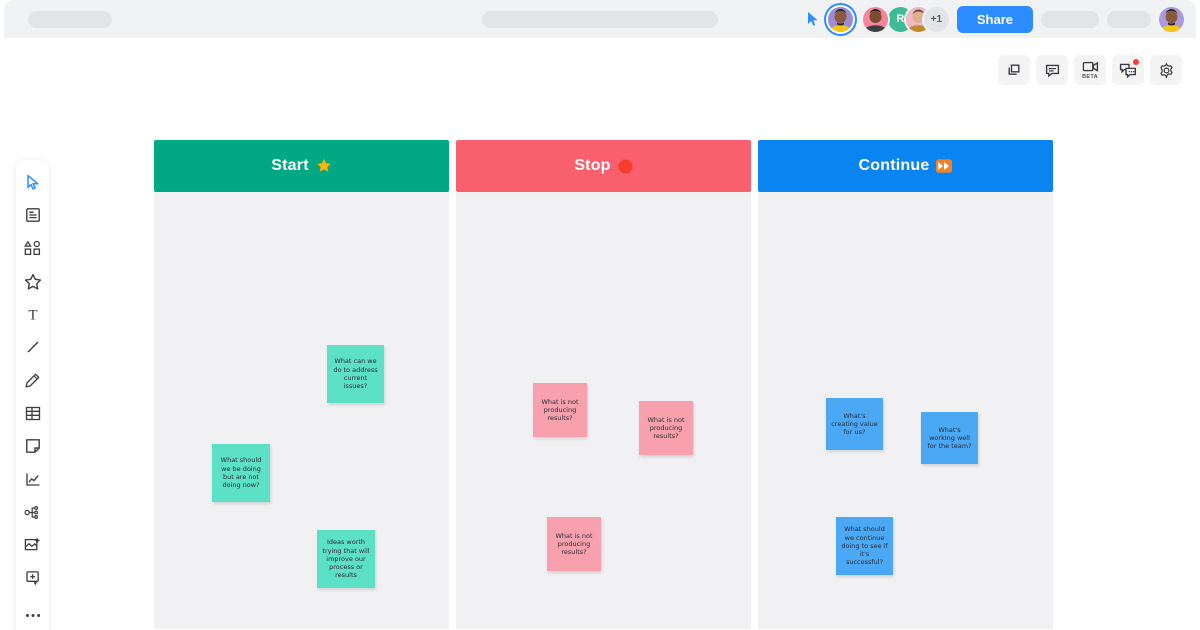  I want to click on text-tool: T, so click(32, 316).